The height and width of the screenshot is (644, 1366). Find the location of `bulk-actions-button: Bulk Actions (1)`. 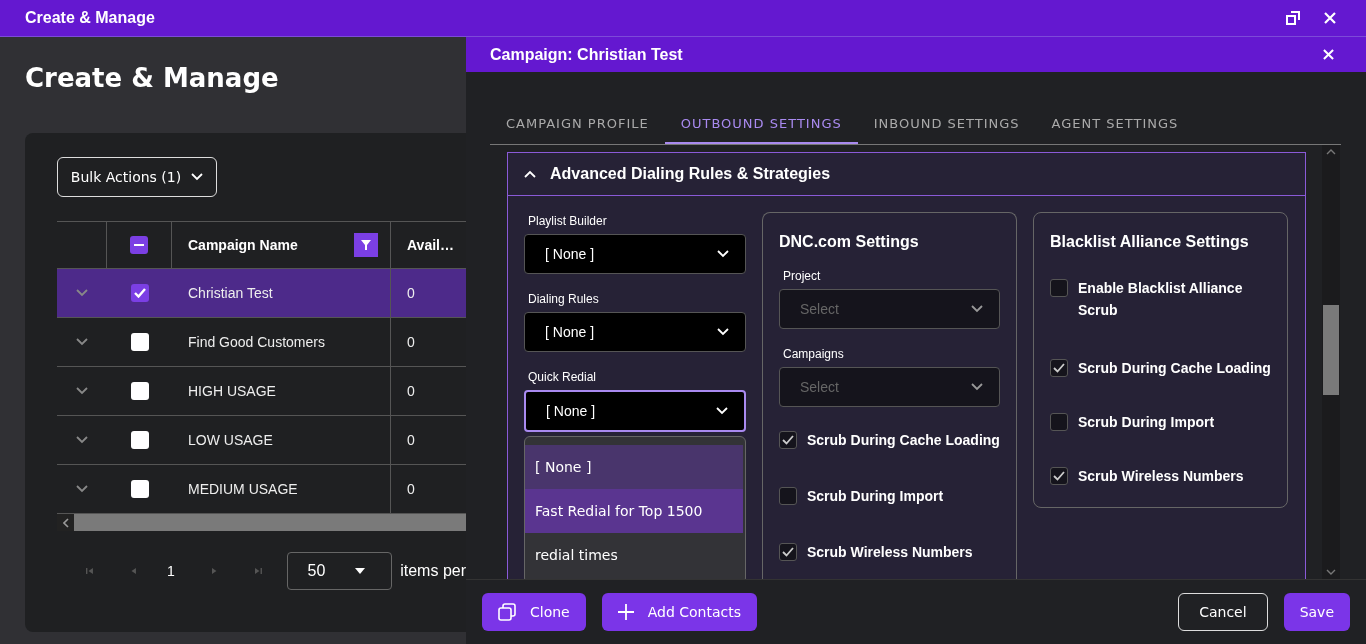

bulk-actions-button: Bulk Actions (1) is located at coordinates (137, 177).